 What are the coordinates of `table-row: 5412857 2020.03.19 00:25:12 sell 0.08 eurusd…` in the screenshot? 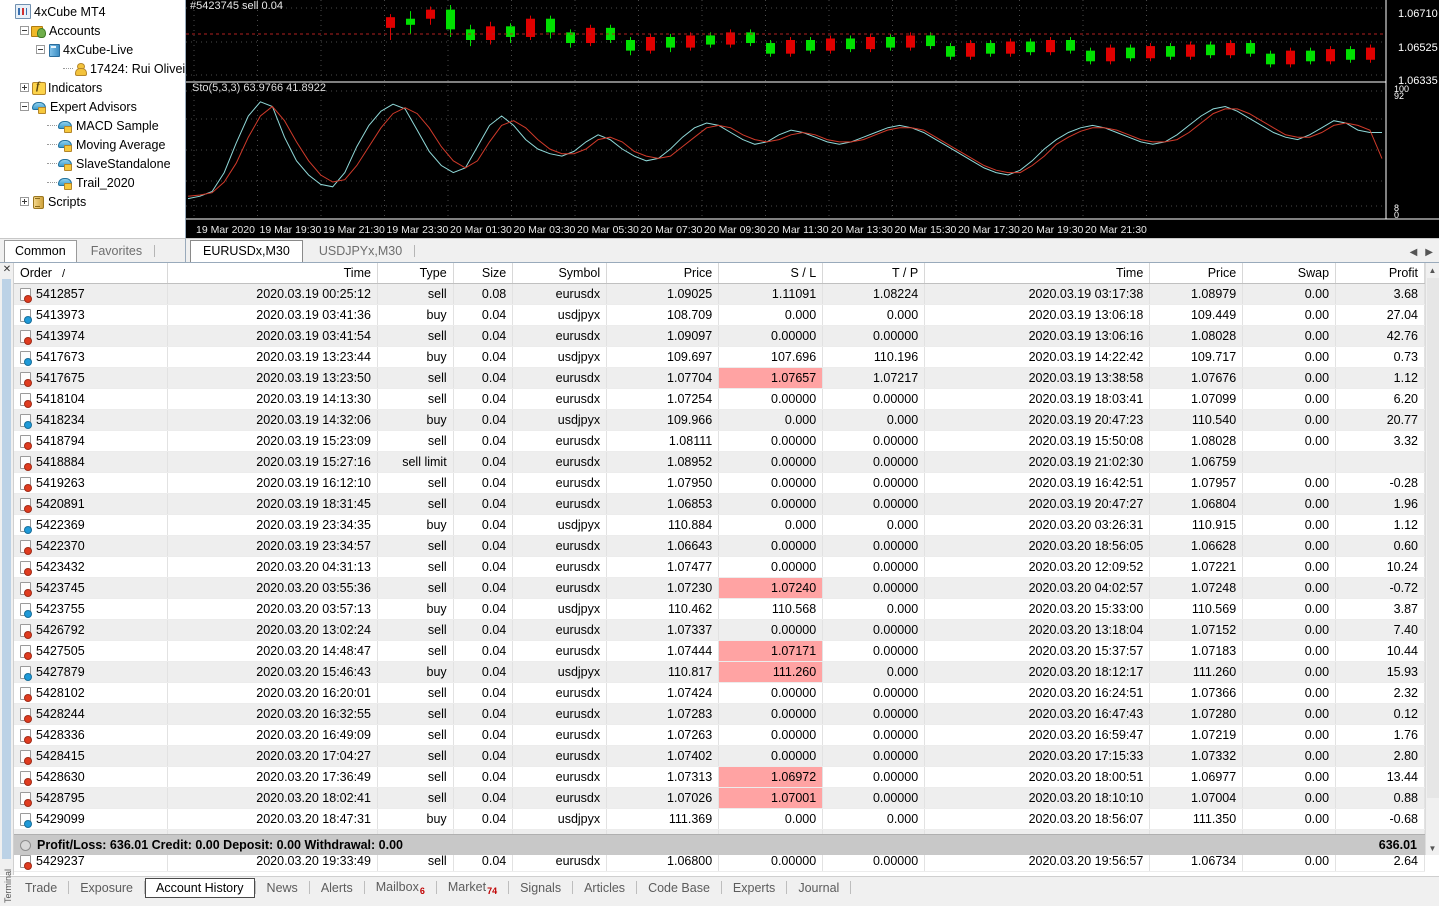 It's located at (719, 294).